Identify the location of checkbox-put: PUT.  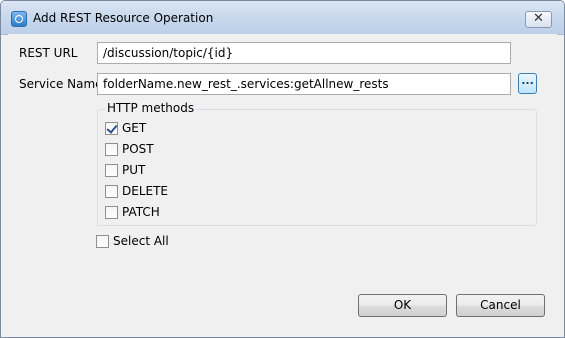
(125, 170).